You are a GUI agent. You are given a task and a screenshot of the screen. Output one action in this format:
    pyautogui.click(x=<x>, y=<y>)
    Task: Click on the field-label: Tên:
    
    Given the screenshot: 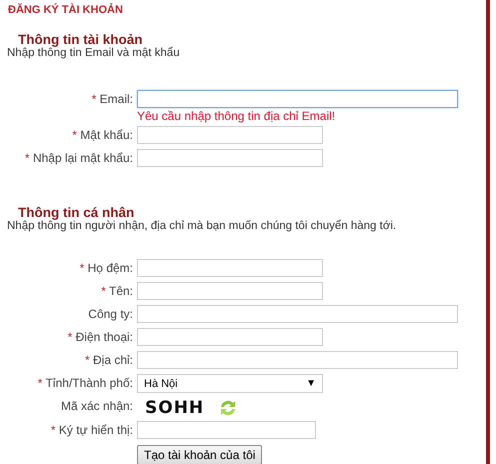 What is the action you would take?
    pyautogui.click(x=120, y=291)
    